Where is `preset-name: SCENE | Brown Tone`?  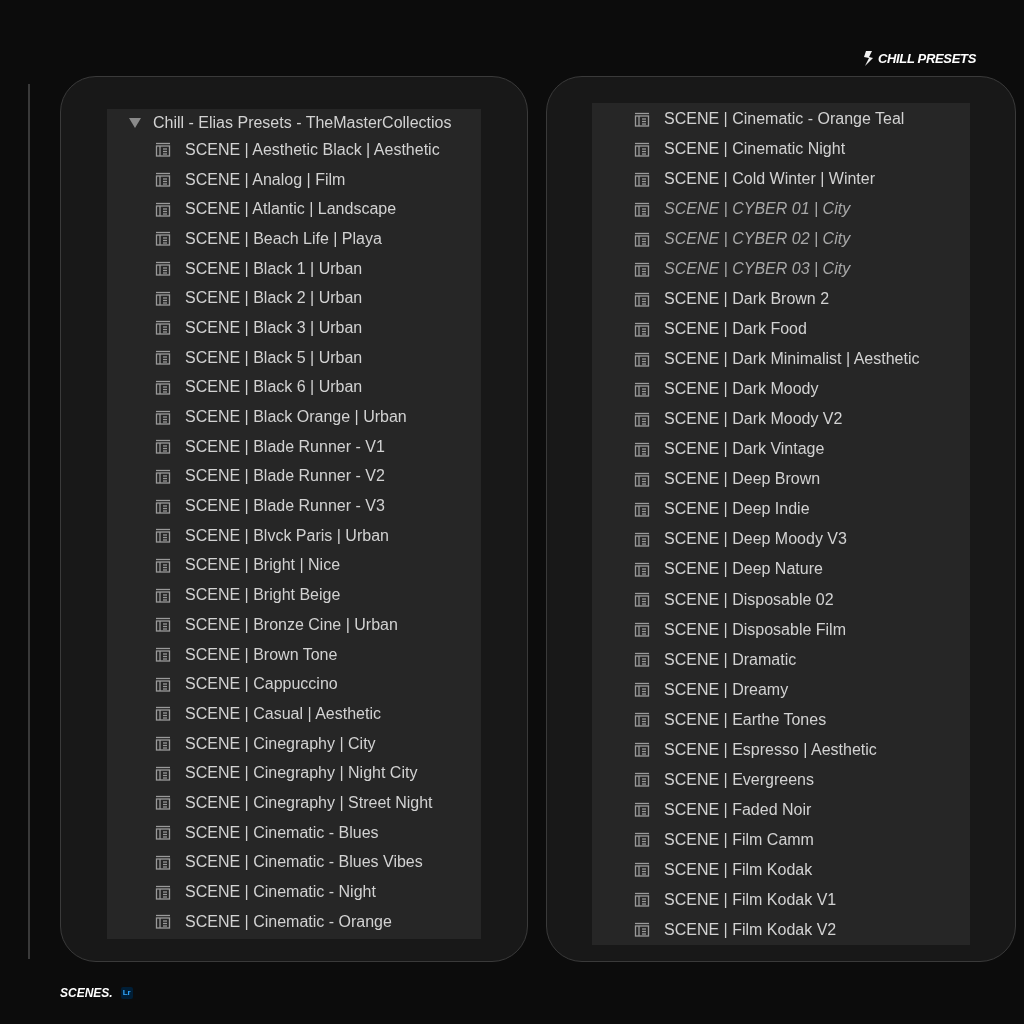 preset-name: SCENE | Brown Tone is located at coordinates (261, 654).